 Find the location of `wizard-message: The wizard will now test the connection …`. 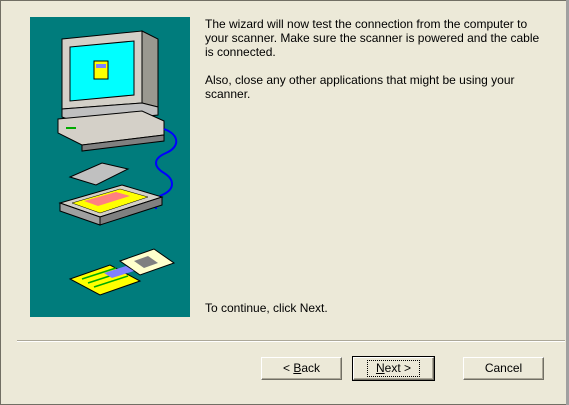

wizard-message: The wizard will now test the connection … is located at coordinates (375, 66).